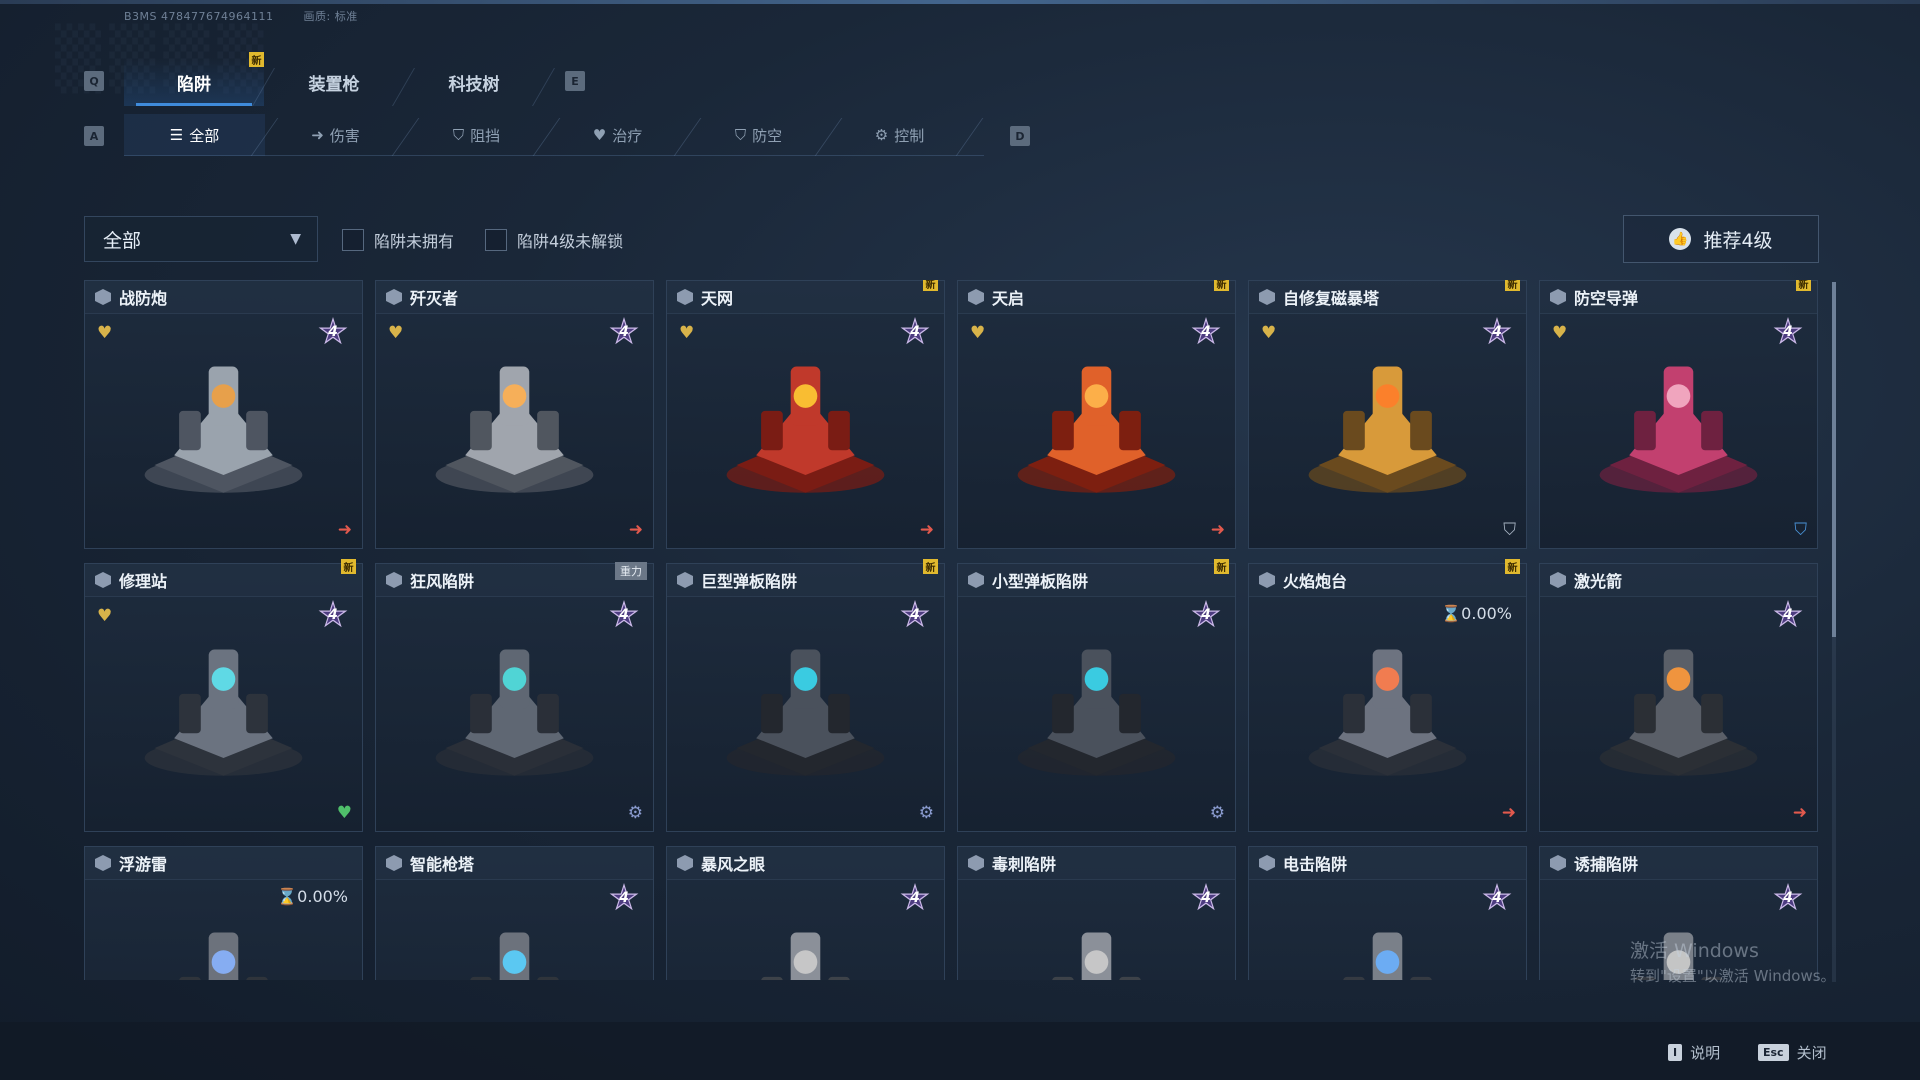 The height and width of the screenshot is (1080, 1920). I want to click on tab-label: 装置枪, so click(334, 84).